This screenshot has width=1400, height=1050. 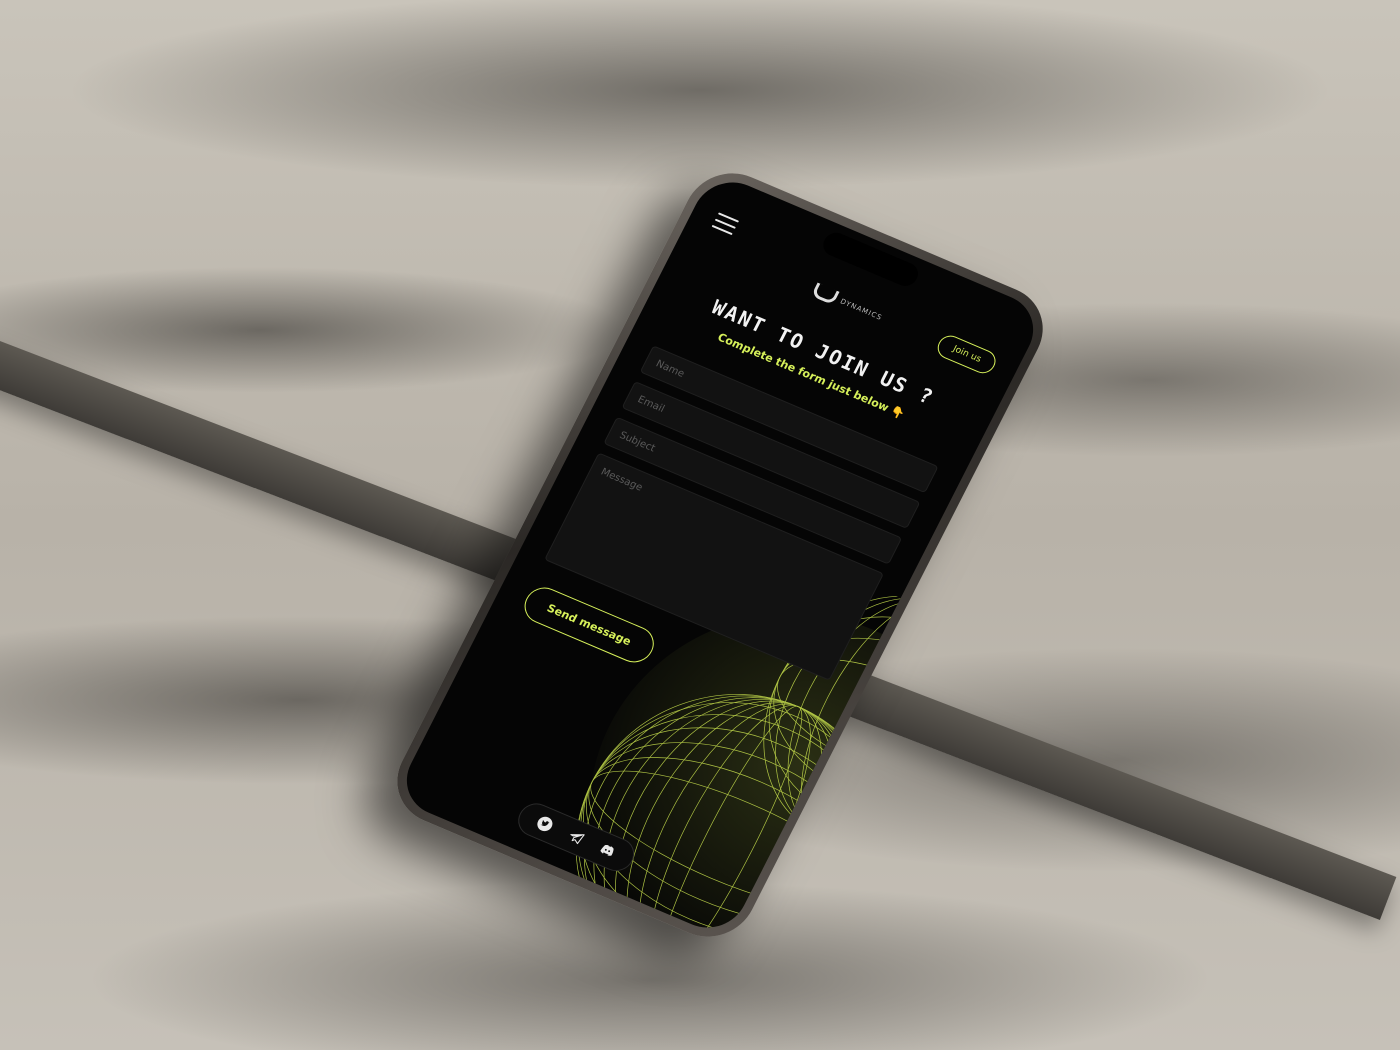 I want to click on twitter-icon, so click(x=545, y=824).